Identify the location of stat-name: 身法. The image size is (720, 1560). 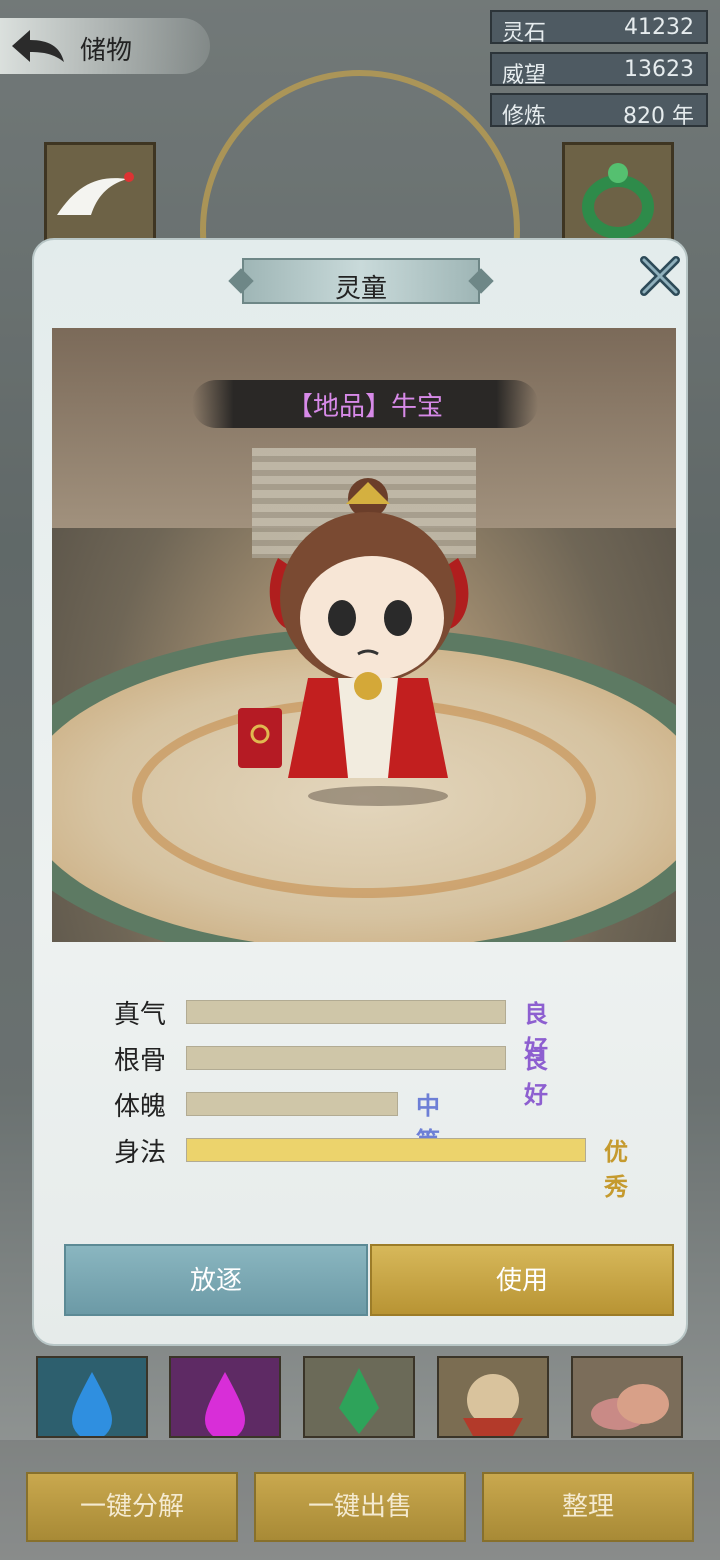
(140, 1153).